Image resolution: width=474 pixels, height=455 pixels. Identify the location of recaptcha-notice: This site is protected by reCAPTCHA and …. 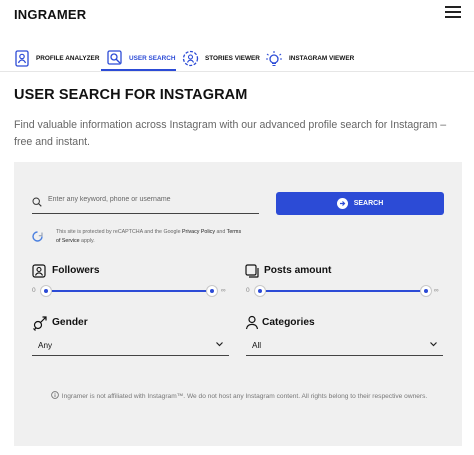
(166, 237).